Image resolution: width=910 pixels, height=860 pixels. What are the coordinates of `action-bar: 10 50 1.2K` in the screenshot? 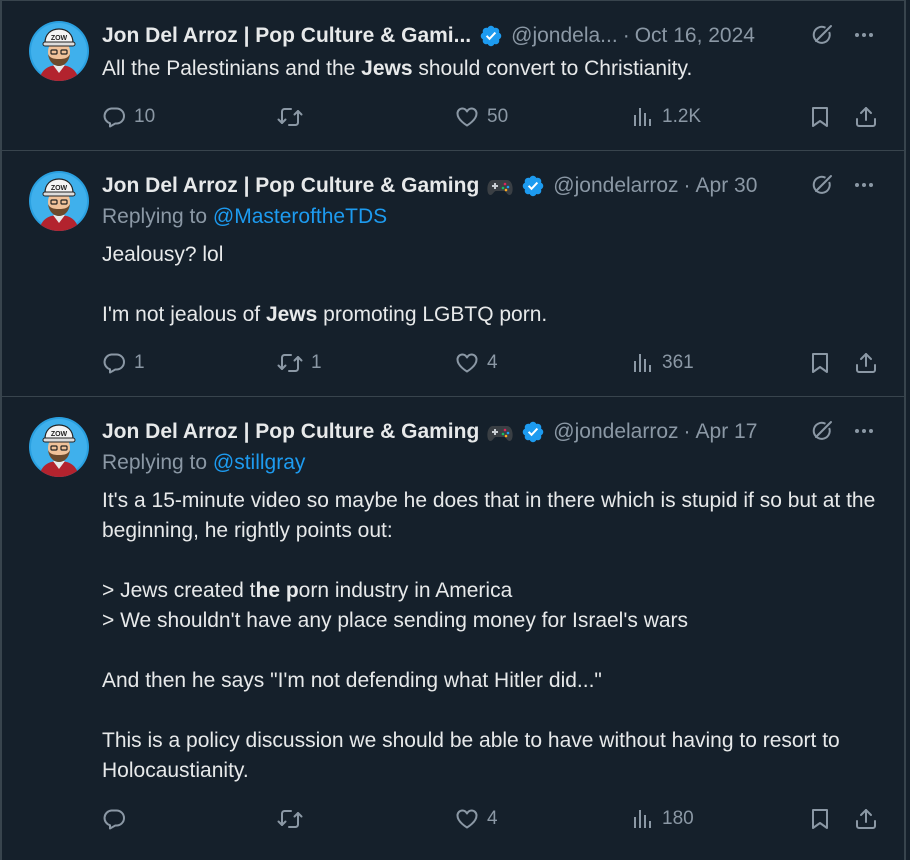 It's located at (492, 117).